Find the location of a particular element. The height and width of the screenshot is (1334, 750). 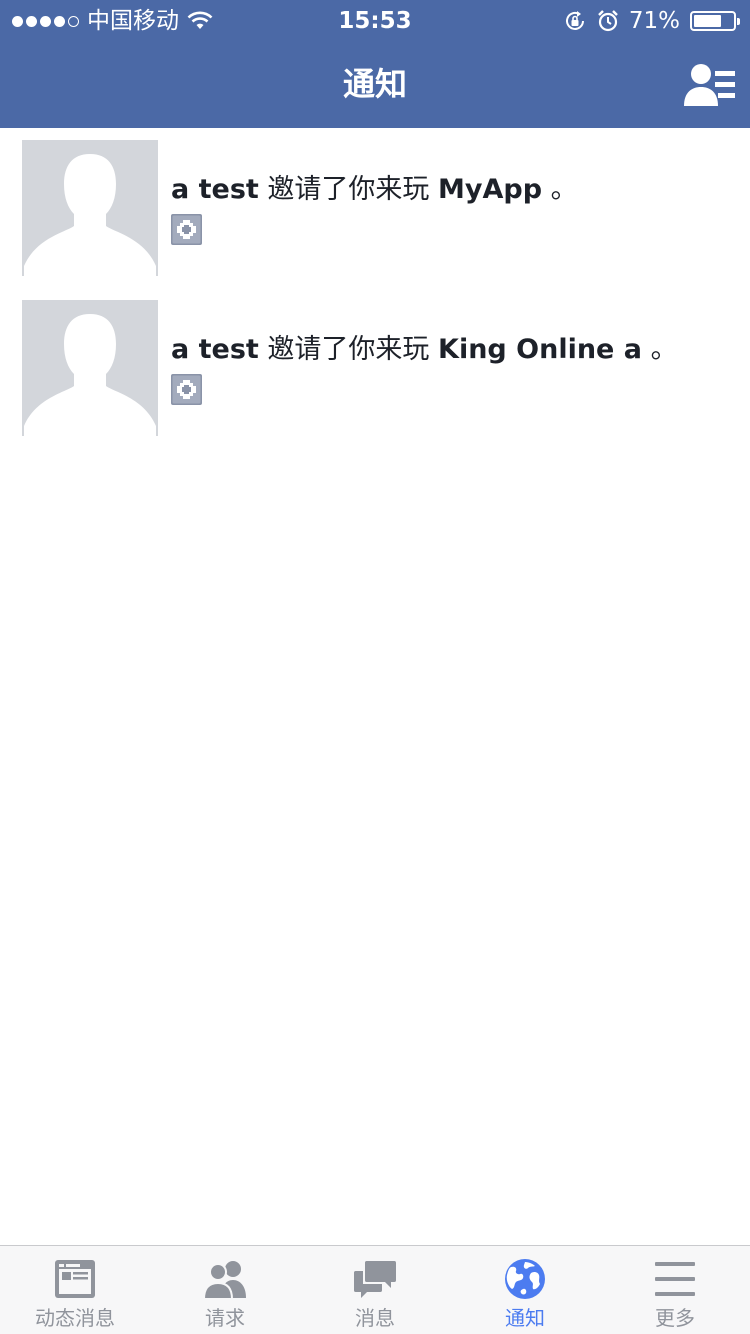

notification-text: a test 邀请了你来玩 MyApp 。 is located at coordinates (374, 190).